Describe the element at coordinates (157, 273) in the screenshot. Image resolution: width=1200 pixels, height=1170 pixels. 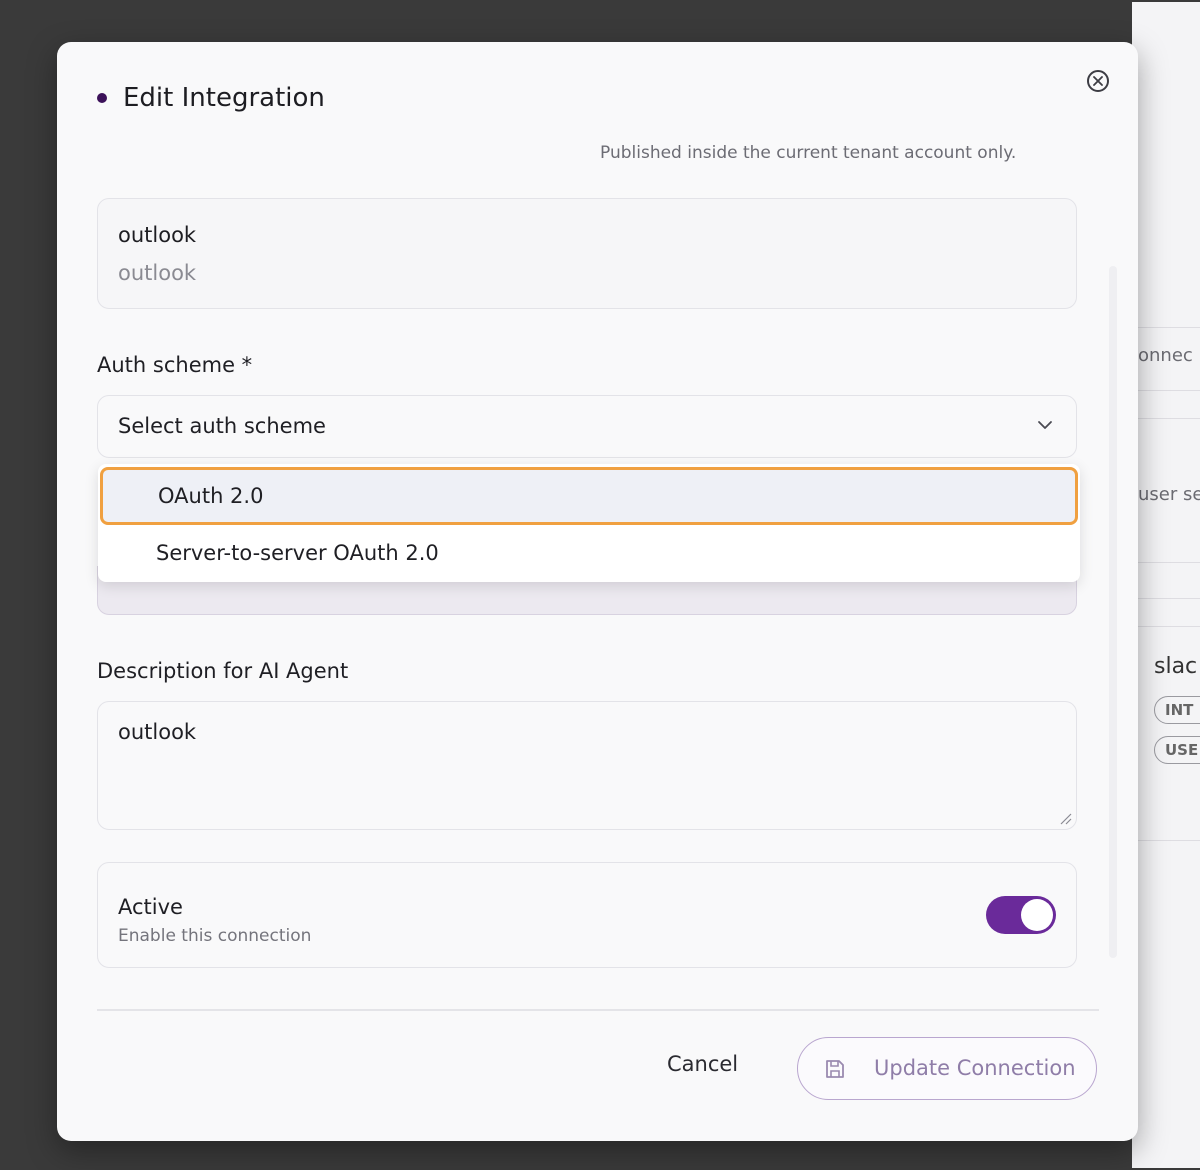
I see `integration-slug-value: outlook` at that location.